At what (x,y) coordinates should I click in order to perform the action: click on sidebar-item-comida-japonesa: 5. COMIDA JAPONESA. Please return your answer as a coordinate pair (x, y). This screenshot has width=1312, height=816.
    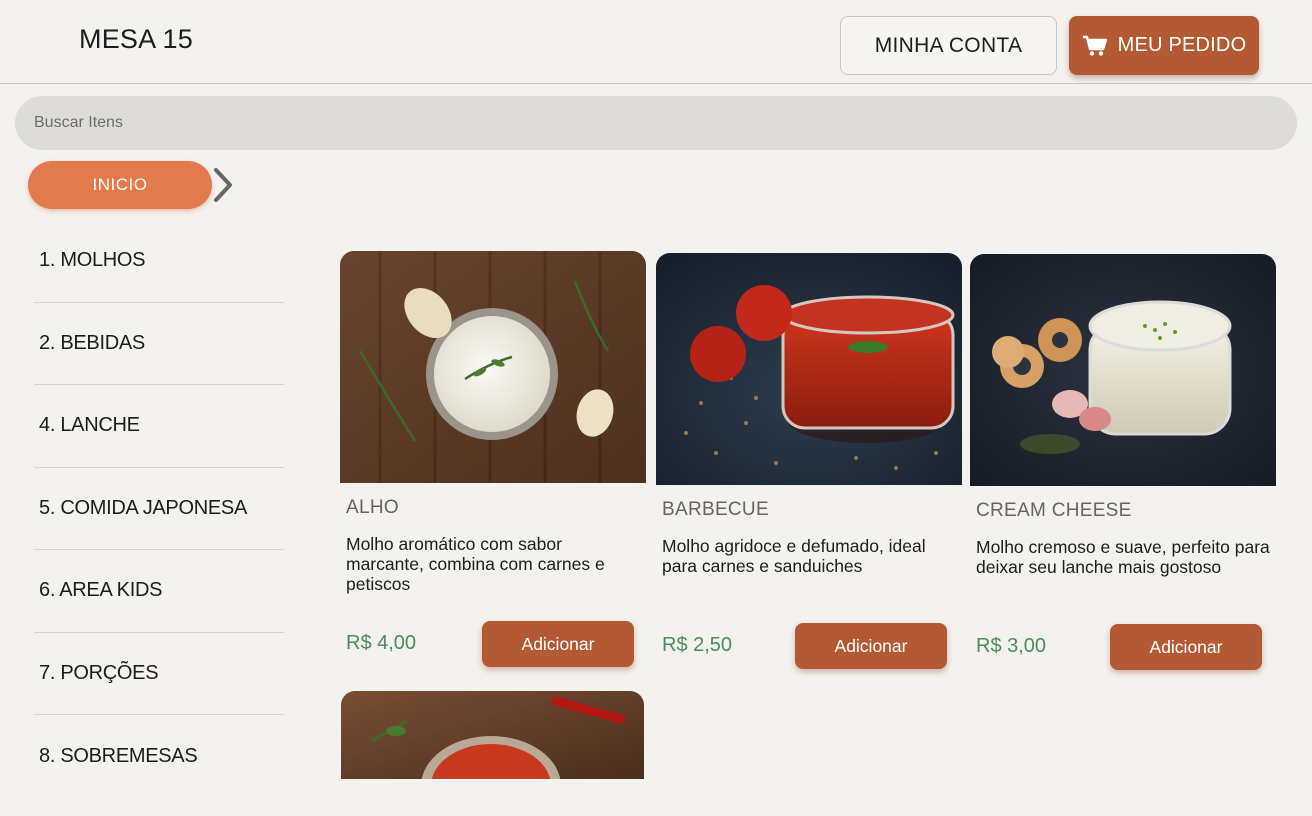
    Looking at the image, I should click on (159, 509).